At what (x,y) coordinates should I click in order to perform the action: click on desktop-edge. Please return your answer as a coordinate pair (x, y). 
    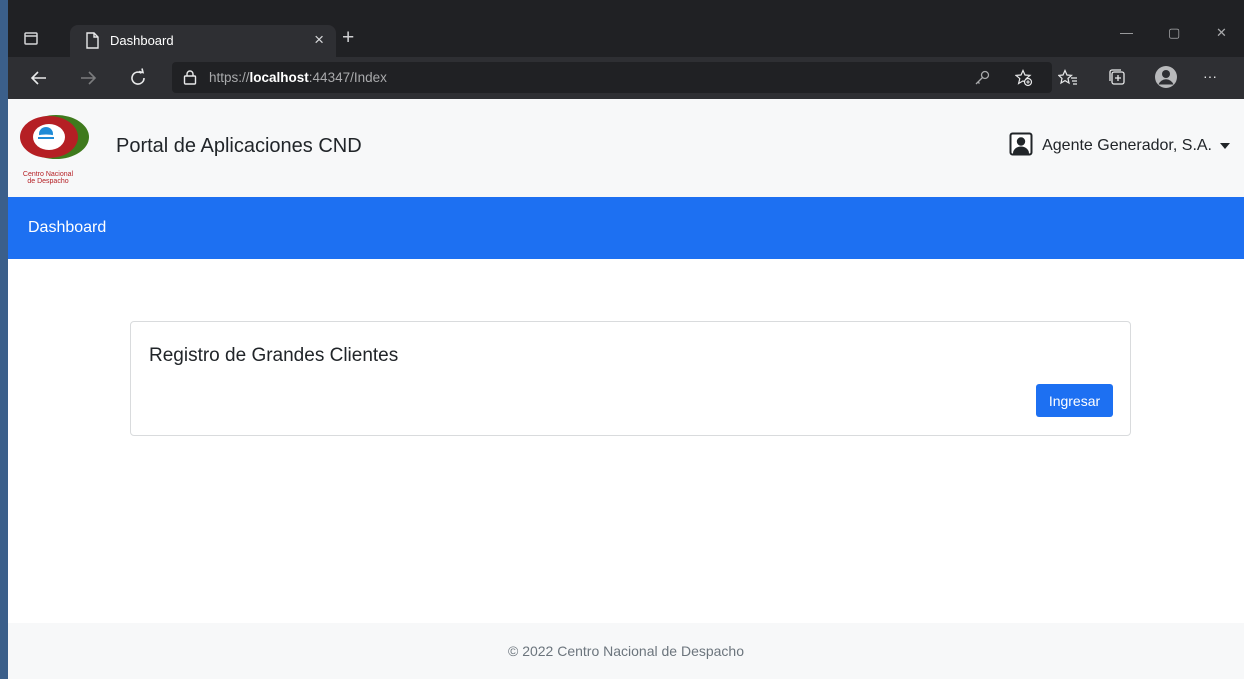
    Looking at the image, I should click on (4, 339).